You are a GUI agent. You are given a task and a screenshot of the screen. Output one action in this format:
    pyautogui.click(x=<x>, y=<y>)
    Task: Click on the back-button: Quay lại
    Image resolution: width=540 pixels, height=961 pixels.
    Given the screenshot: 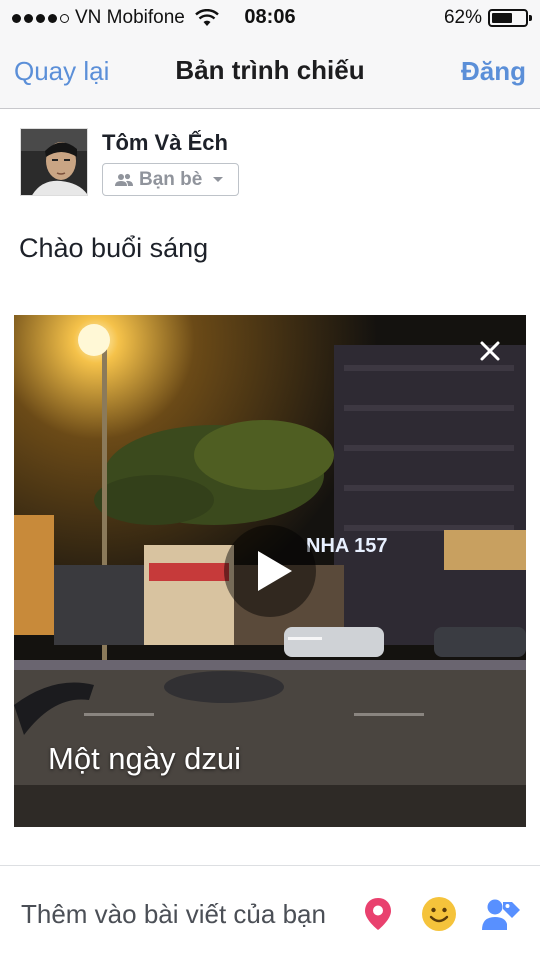 What is the action you would take?
    pyautogui.click(x=61, y=71)
    